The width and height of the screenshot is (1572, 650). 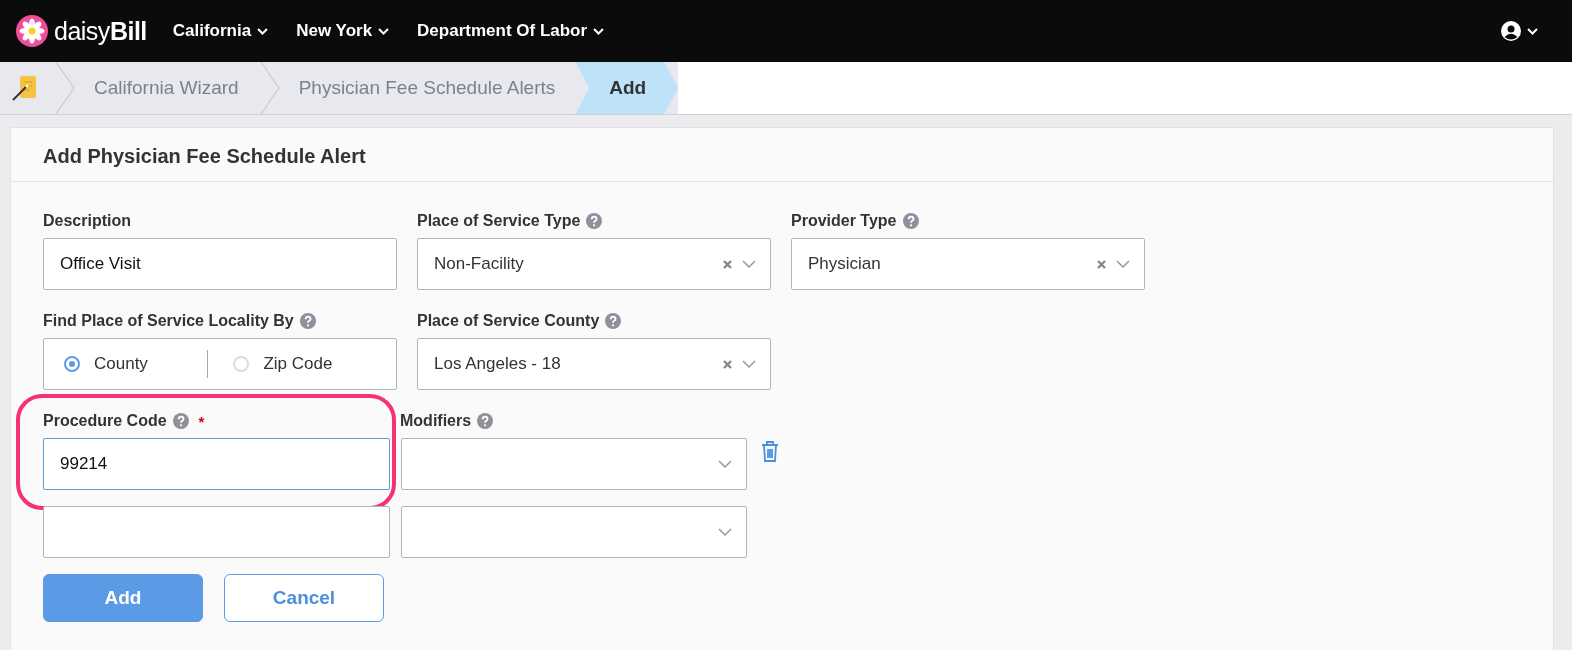 I want to click on text-input-field: Office Visit, so click(x=220, y=264).